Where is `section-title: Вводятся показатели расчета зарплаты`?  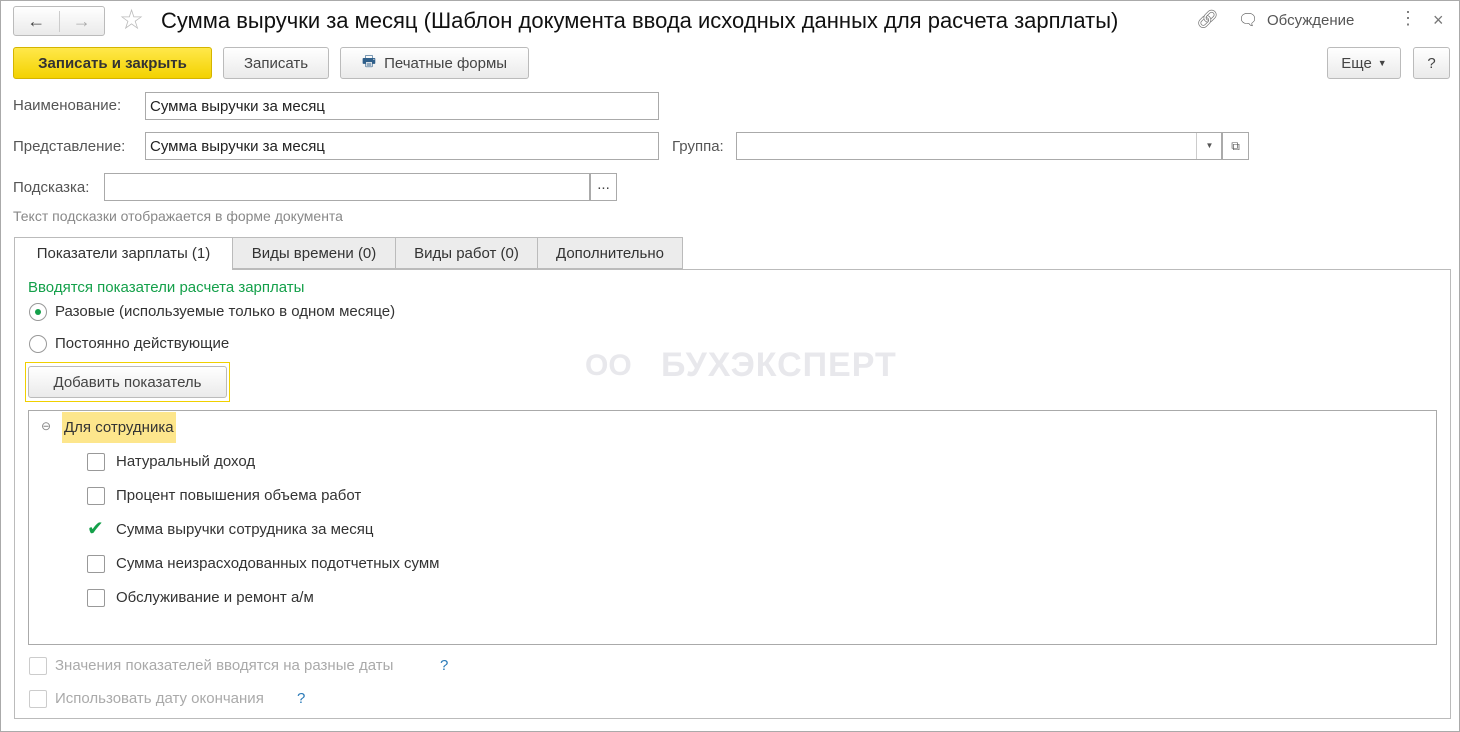 section-title: Вводятся показатели расчета зарплаты is located at coordinates (166, 287).